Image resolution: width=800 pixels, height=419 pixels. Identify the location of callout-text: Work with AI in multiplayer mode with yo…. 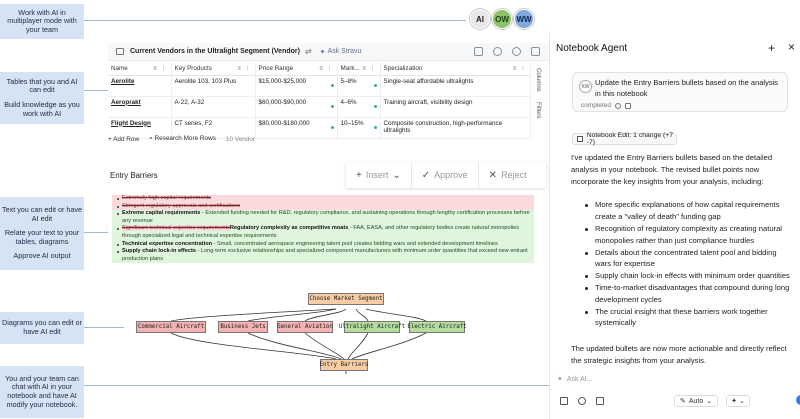
(42, 20).